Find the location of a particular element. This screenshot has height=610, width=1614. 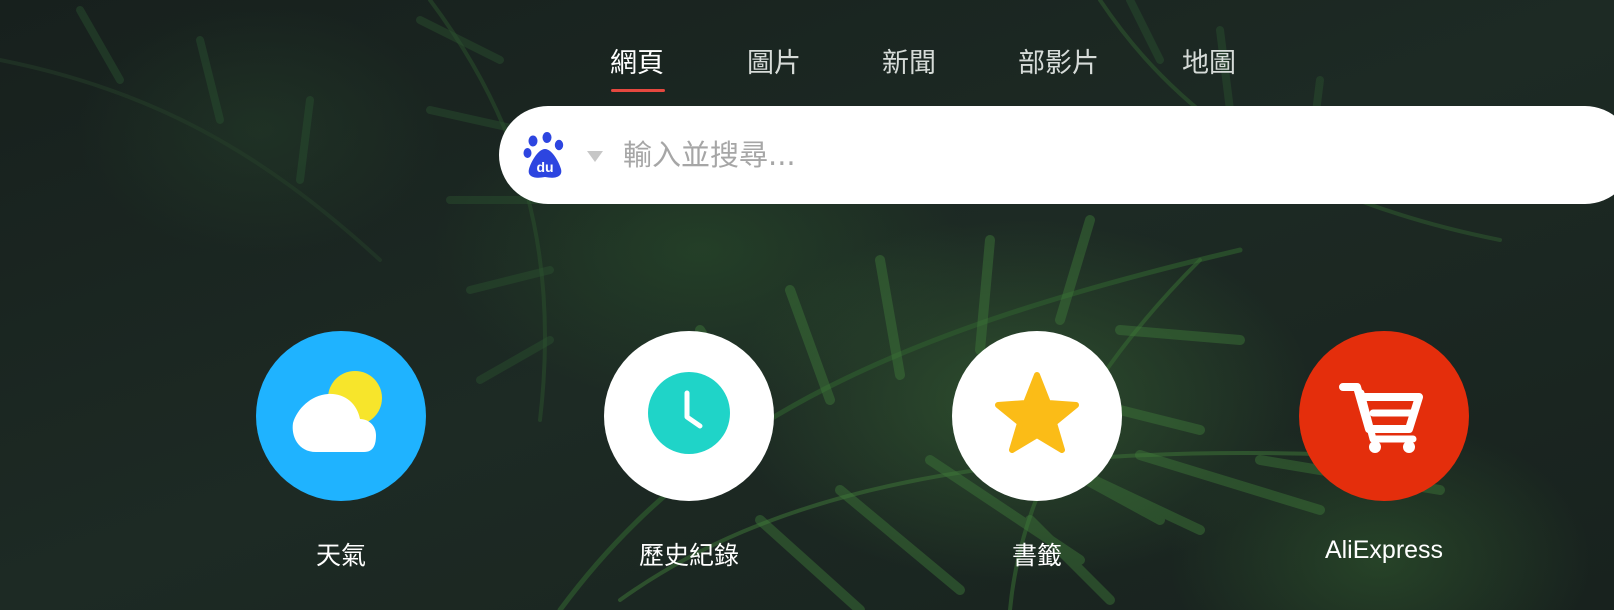

tab-web-label: 網頁 is located at coordinates (637, 63).